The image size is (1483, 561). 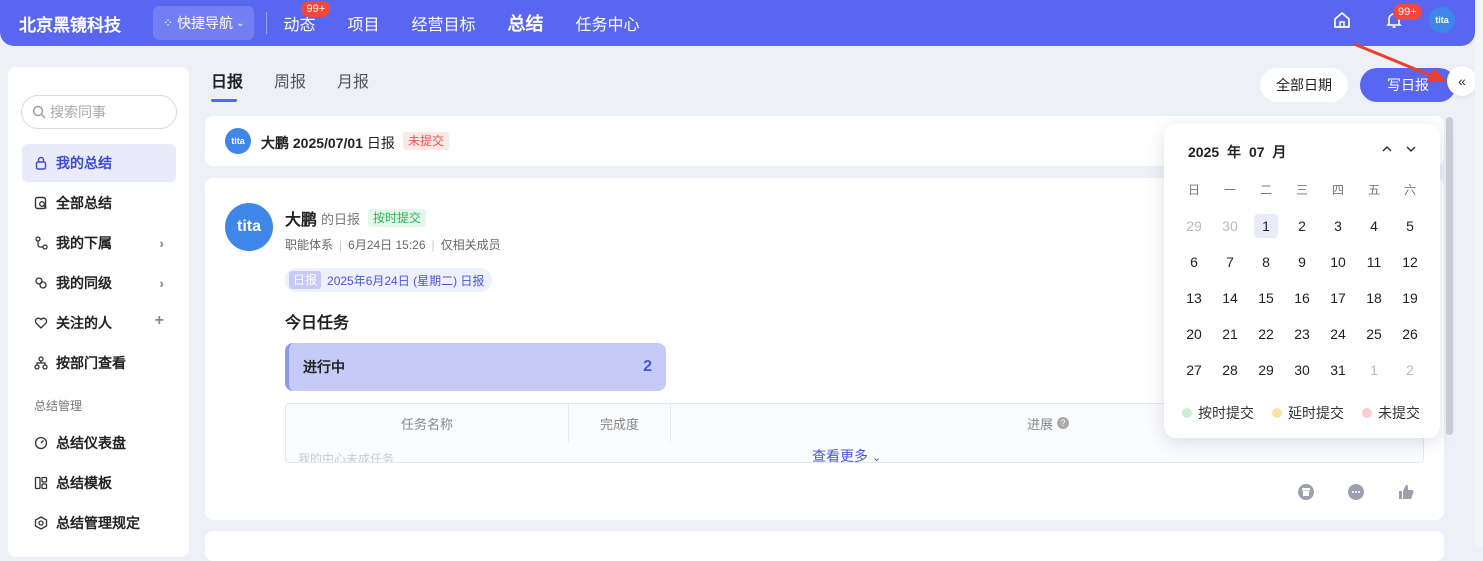 I want to click on sidebar-item-subordinates: 我的下属 ›, so click(x=99, y=243).